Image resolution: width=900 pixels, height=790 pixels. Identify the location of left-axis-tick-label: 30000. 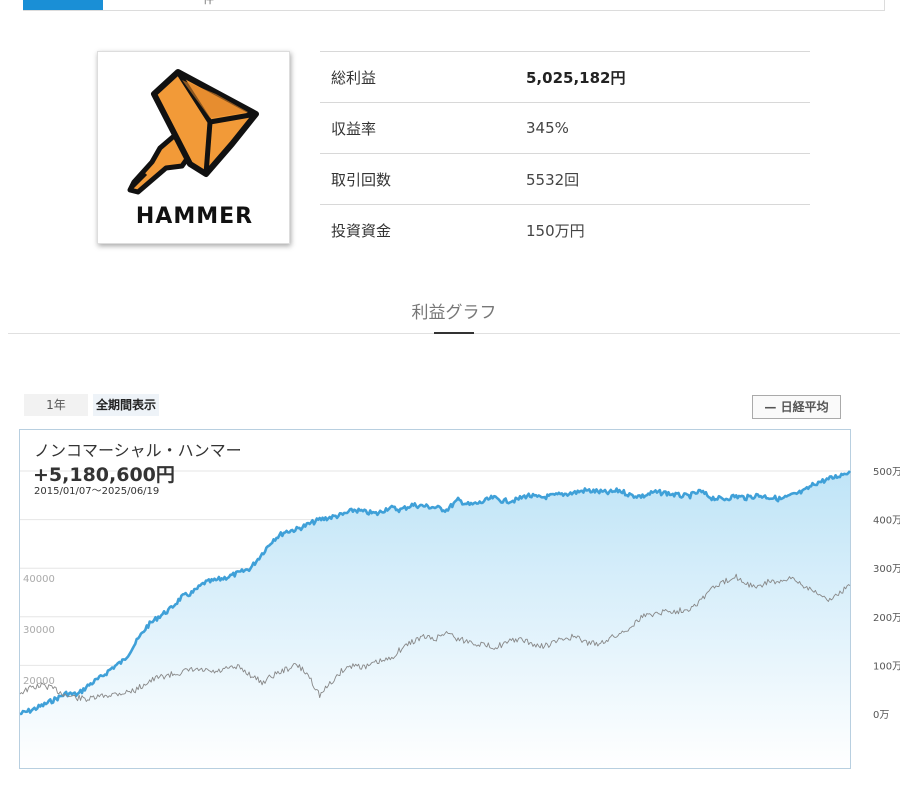
(39, 630).